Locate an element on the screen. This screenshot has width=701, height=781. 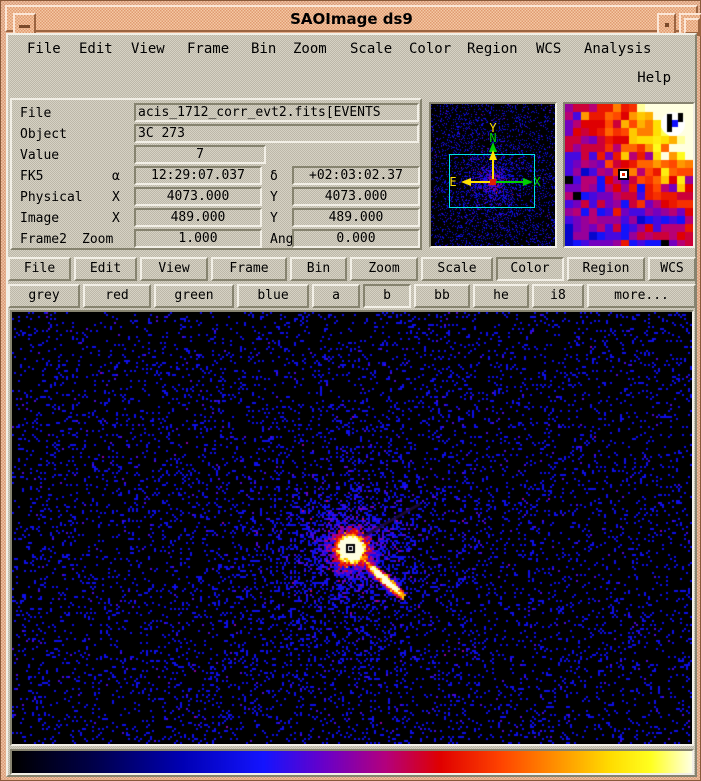
info-label-image: Image is located at coordinates (40, 218).